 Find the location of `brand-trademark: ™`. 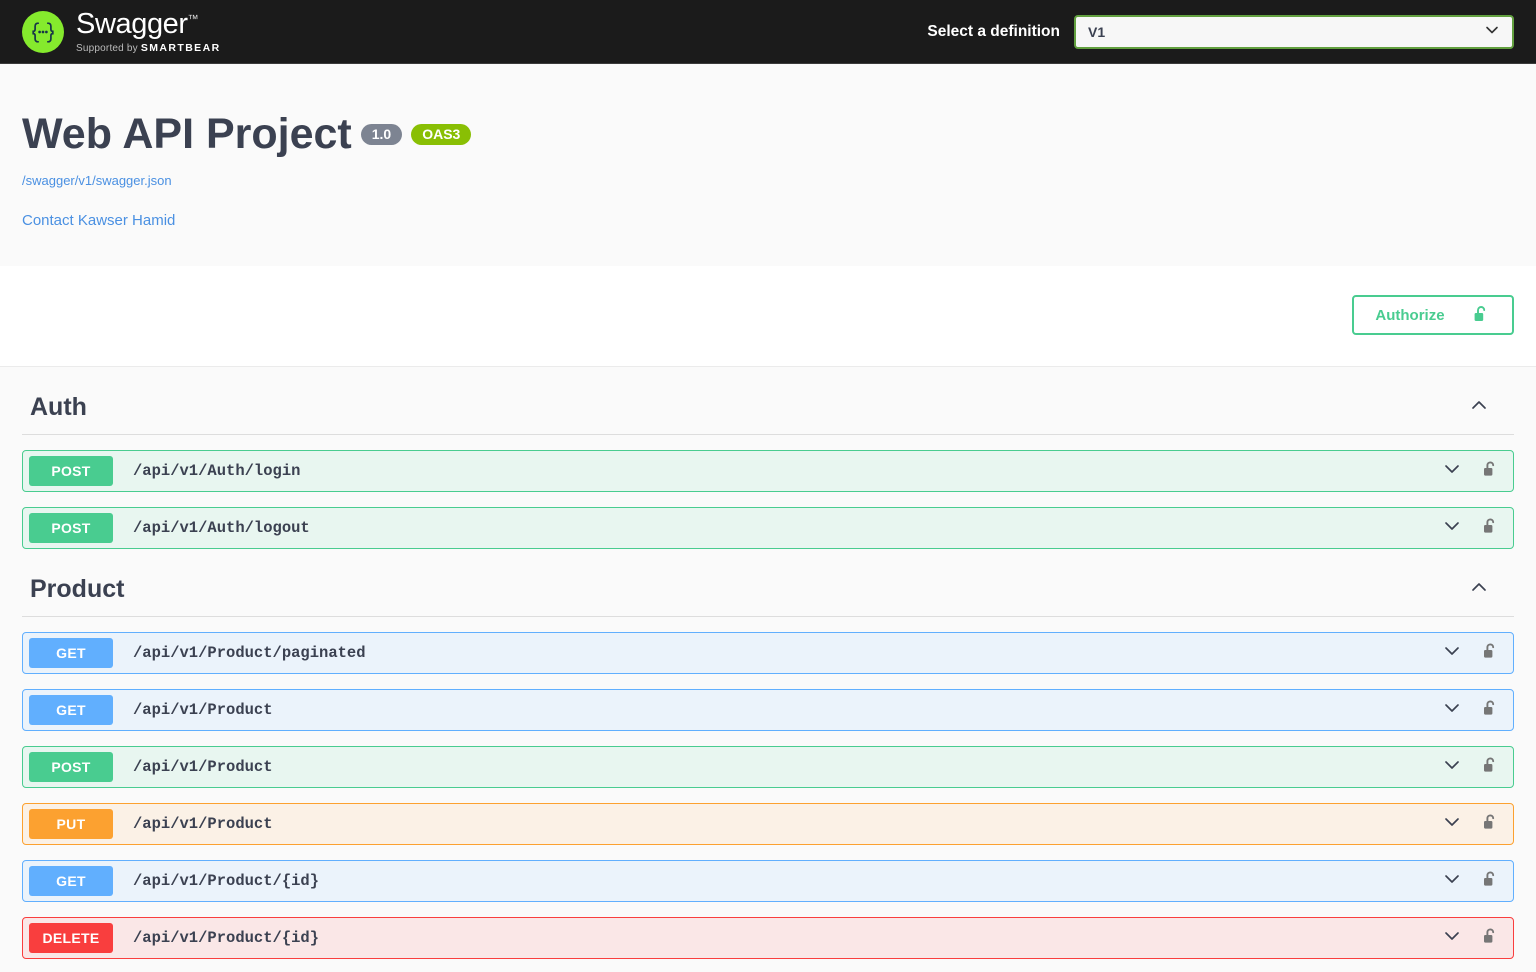

brand-trademark: ™ is located at coordinates (193, 18).